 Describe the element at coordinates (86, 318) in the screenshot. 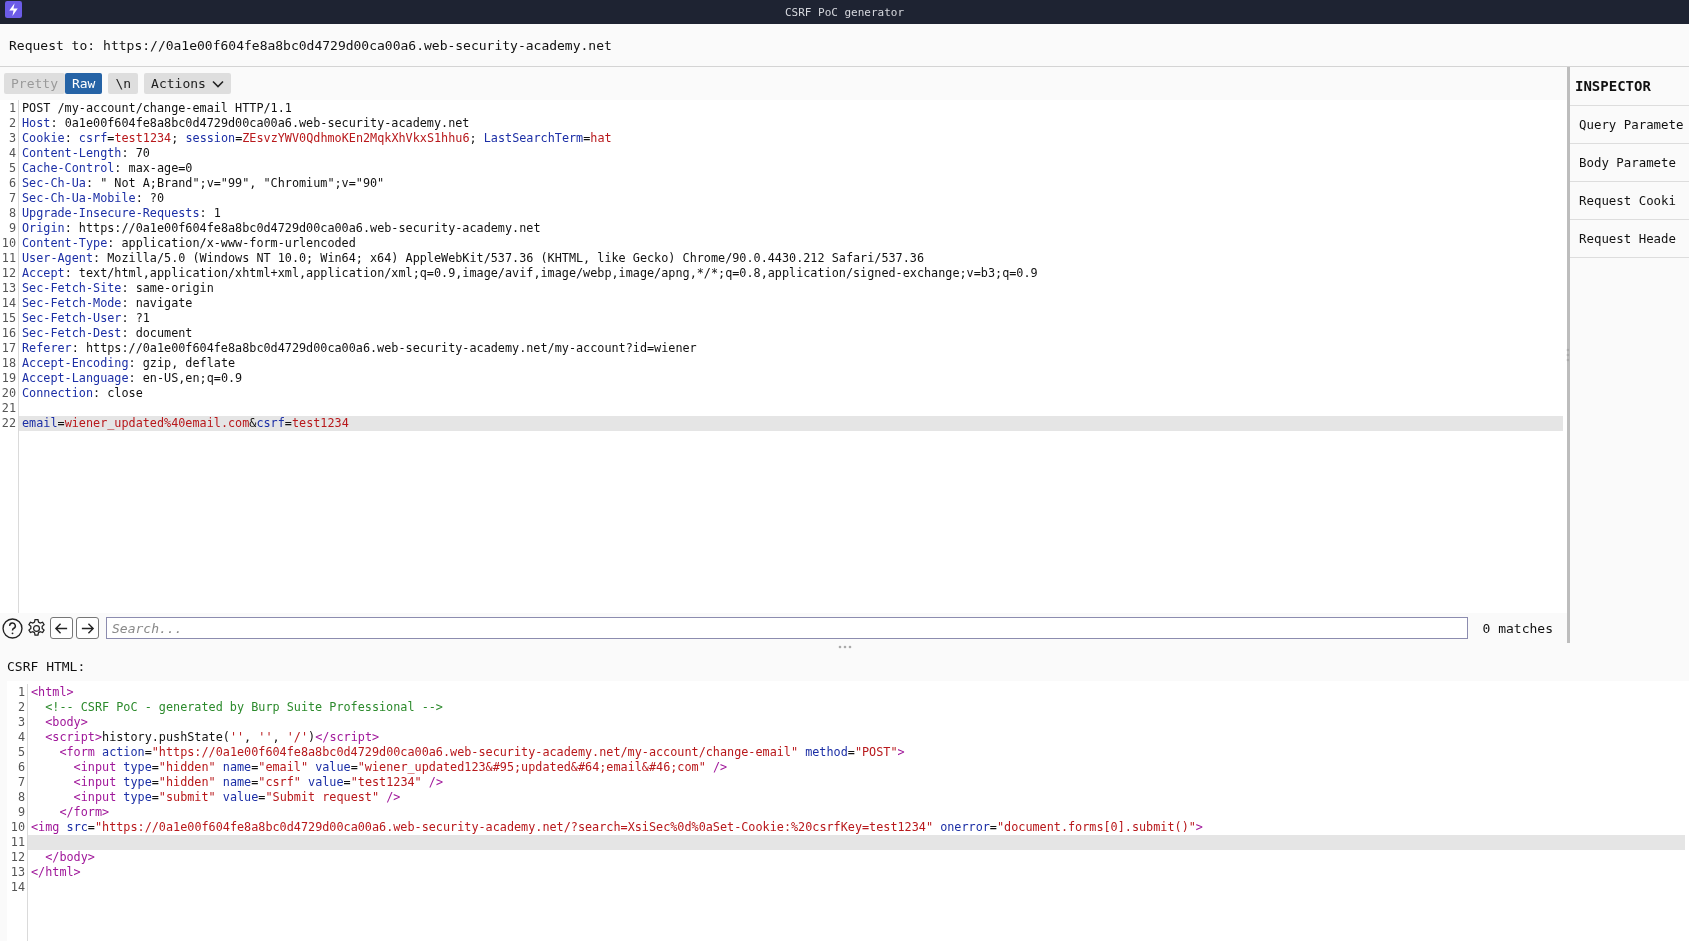

I see `code-line: Sec-Fetch-User: ?1` at that location.